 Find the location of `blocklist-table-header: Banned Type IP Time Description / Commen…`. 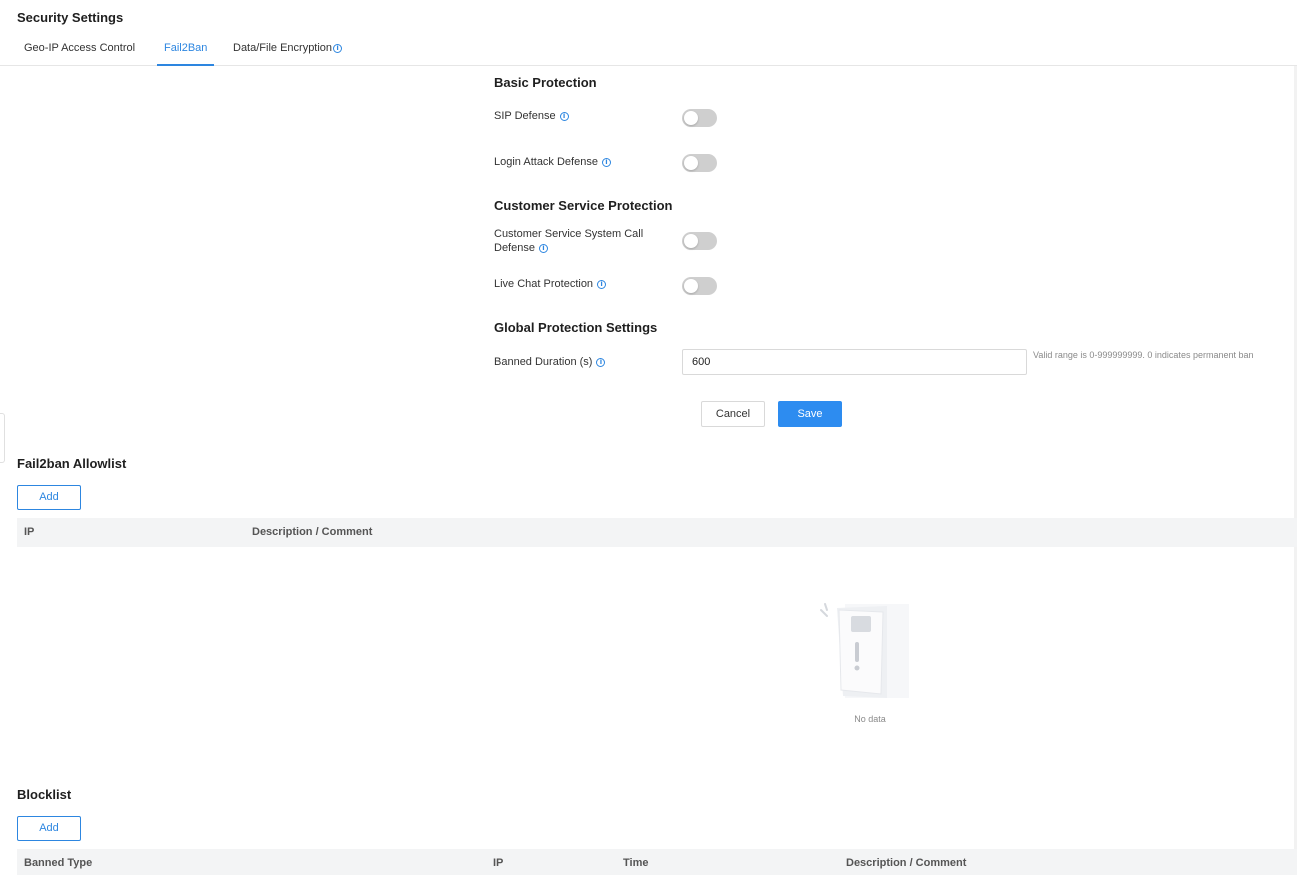

blocklist-table-header: Banned Type IP Time Description / Commen… is located at coordinates (657, 862).